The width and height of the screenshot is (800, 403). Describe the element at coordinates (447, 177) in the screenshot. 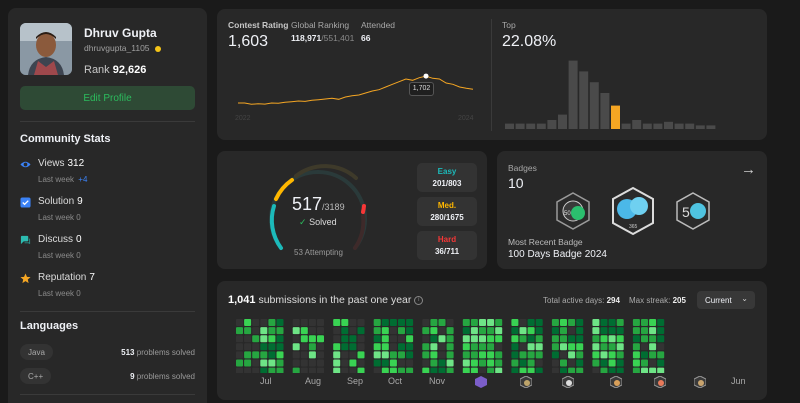

I see `difficulty-easy: Easy 201/803` at that location.